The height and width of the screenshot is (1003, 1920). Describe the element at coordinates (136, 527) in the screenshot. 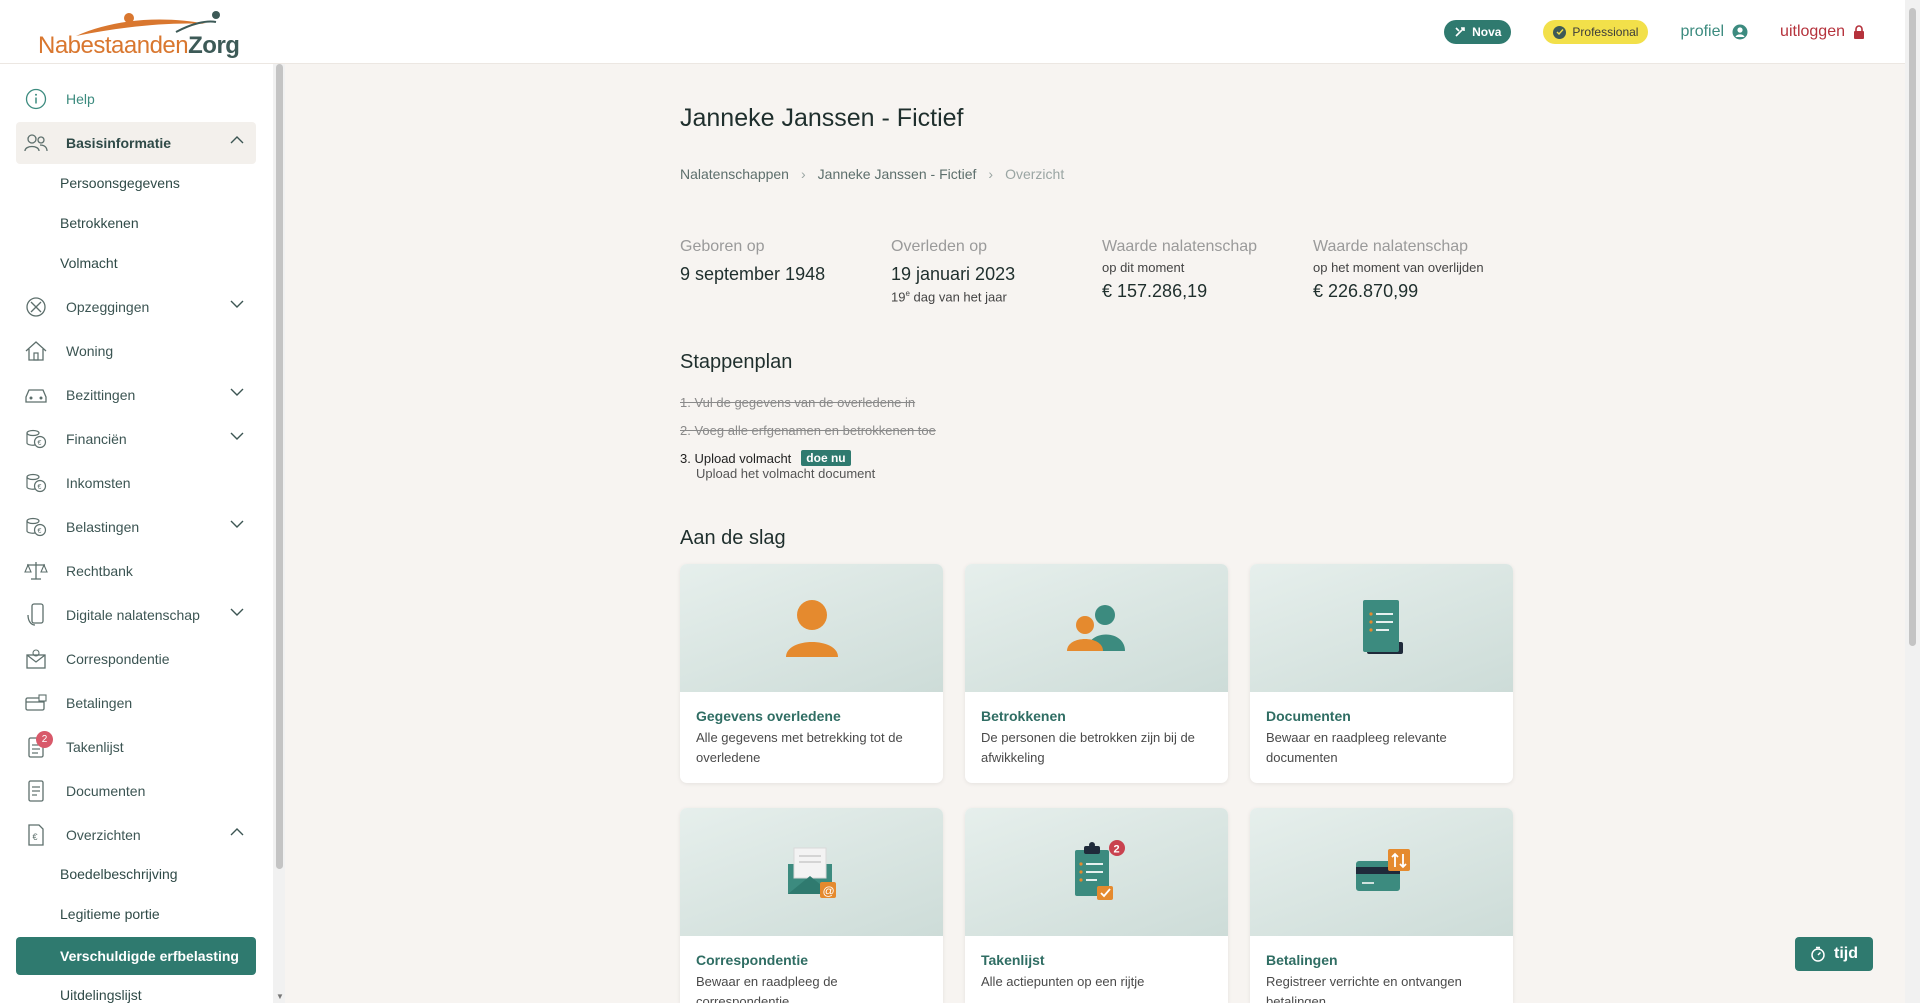

I see `sidebar-item-belastingen: € Belastingen` at that location.